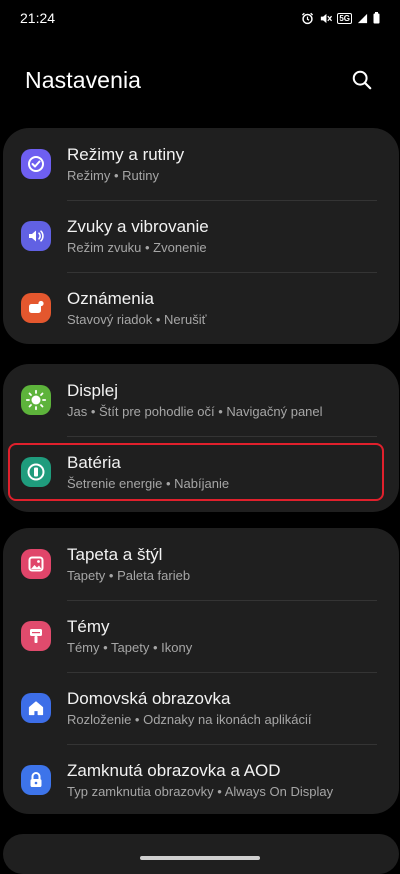 The height and width of the screenshot is (874, 400). Describe the element at coordinates (201, 164) in the screenshot. I see `setting-item-modes-routines: Režimy a rutiny Režimy • Rutiny` at that location.